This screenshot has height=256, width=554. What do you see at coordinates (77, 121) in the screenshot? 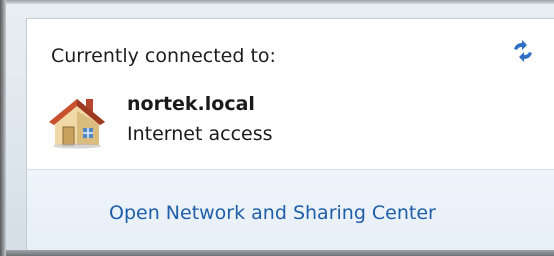
I see `home-network-icon` at bounding box center [77, 121].